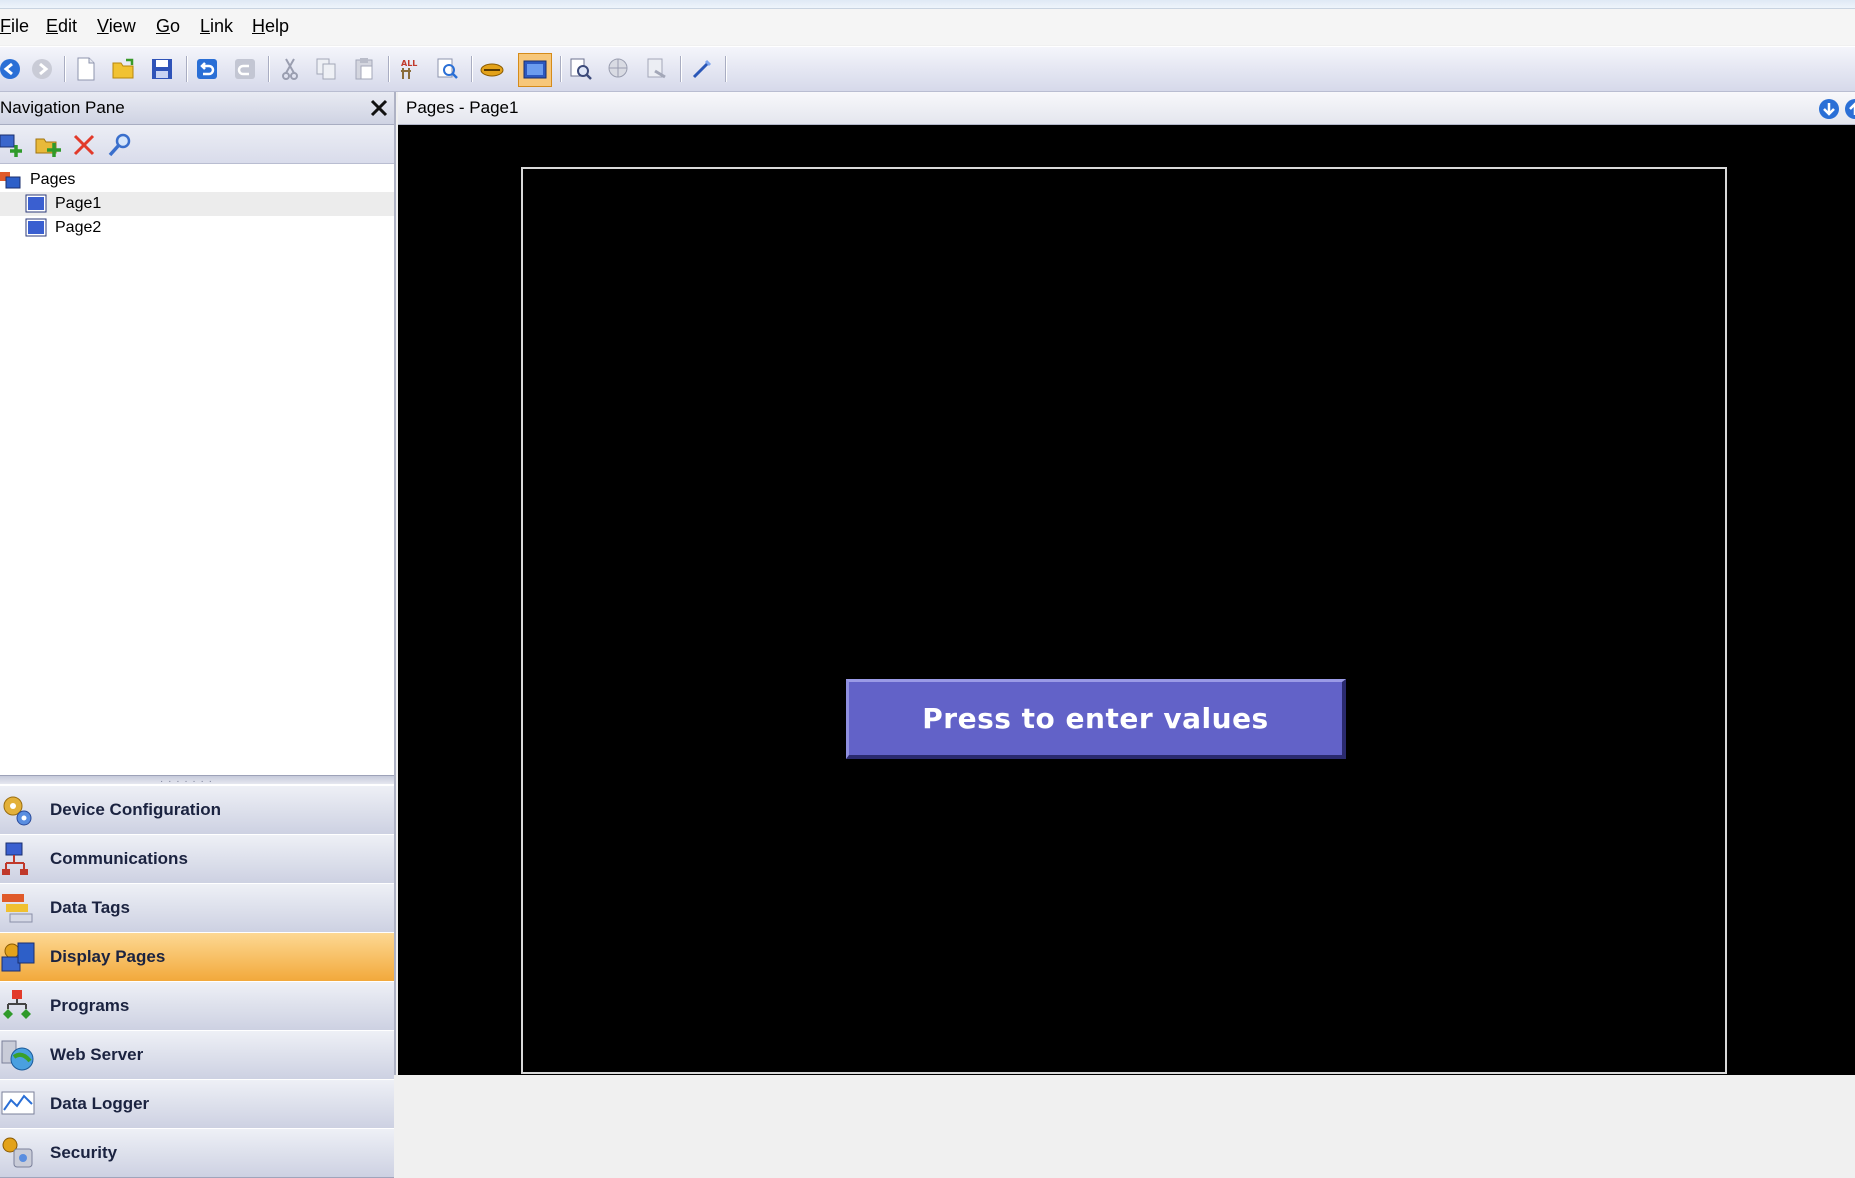  What do you see at coordinates (197, 144) in the screenshot?
I see `navigation-pane-toolbar` at bounding box center [197, 144].